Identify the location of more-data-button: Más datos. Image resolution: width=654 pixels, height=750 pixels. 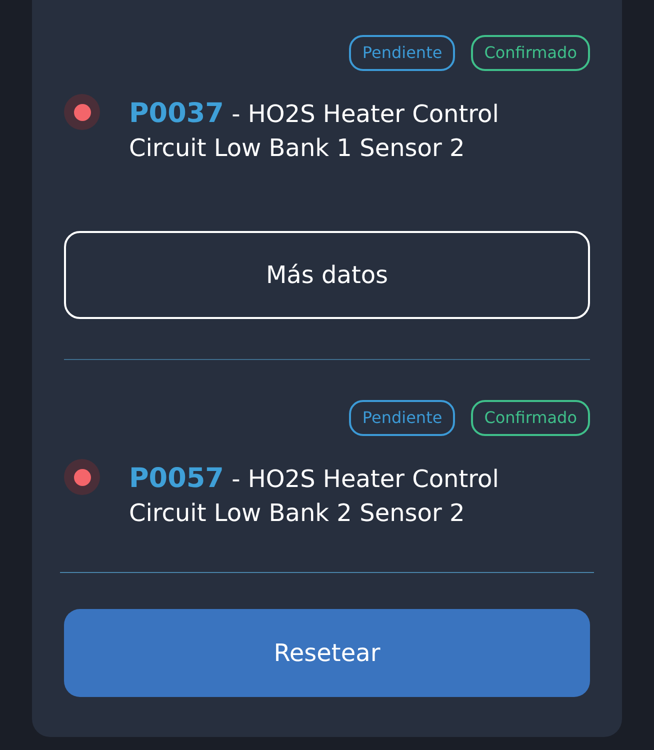
(327, 275).